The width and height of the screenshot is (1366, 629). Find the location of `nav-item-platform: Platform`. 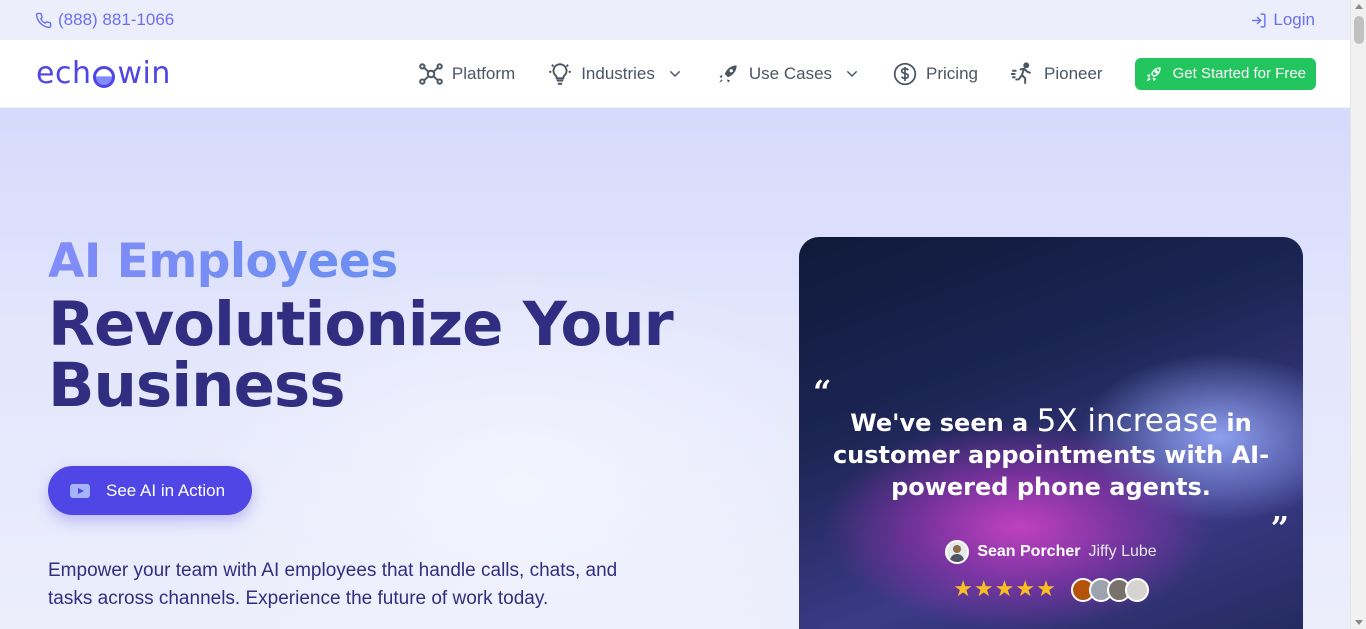

nav-item-platform: Platform is located at coordinates (466, 74).